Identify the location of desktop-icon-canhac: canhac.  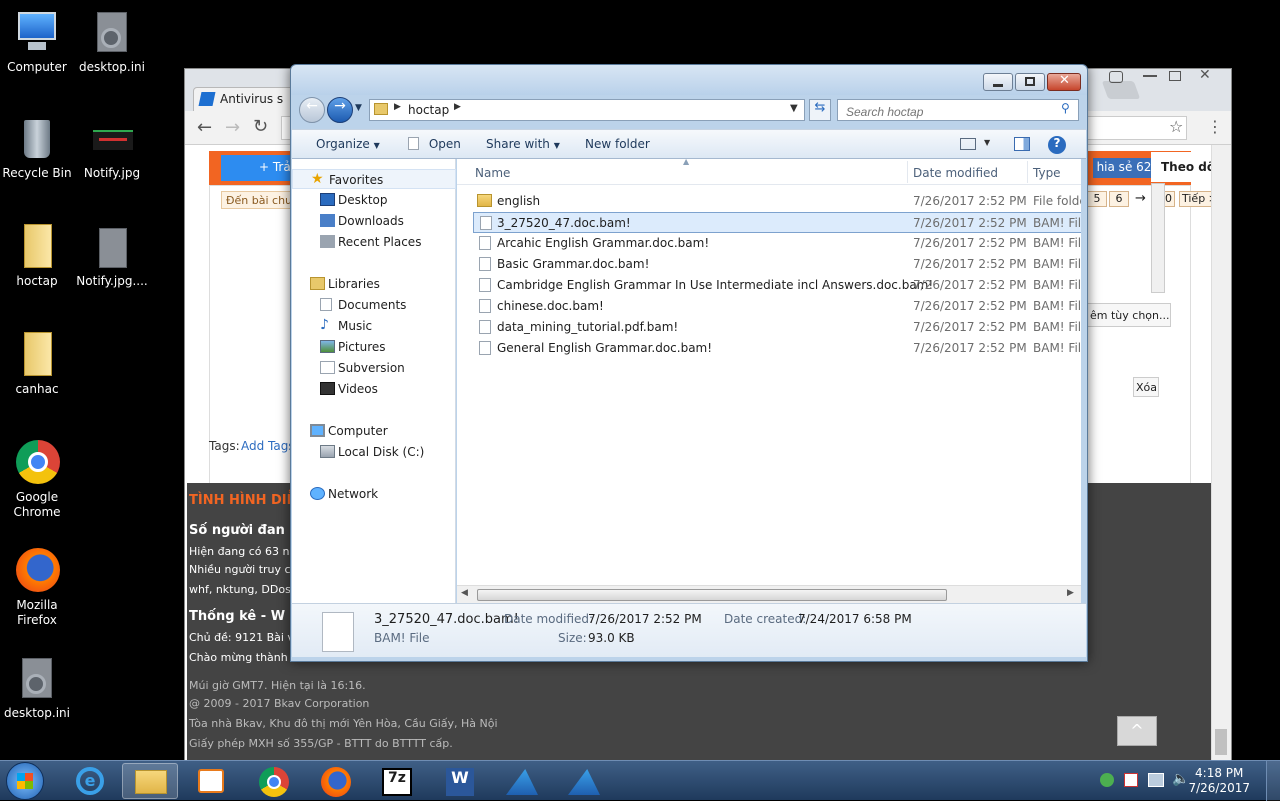
(37, 364).